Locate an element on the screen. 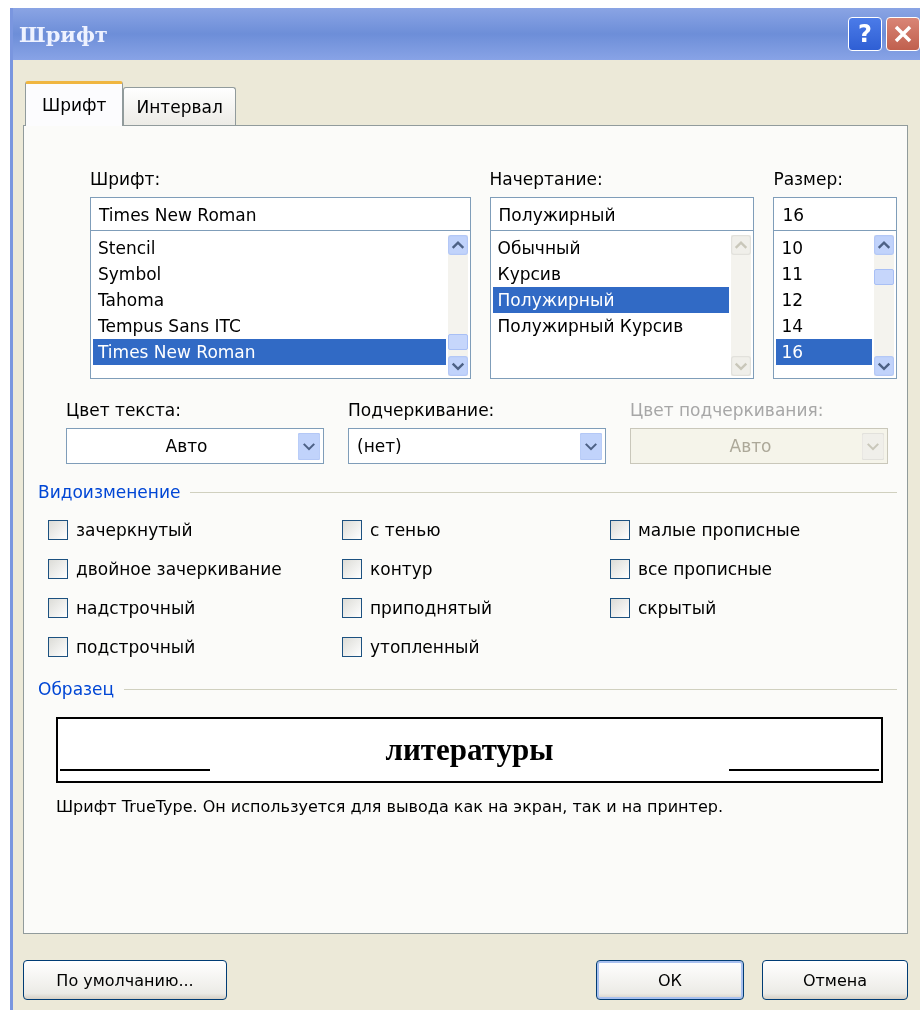  list-item: 10 is located at coordinates (824, 248).